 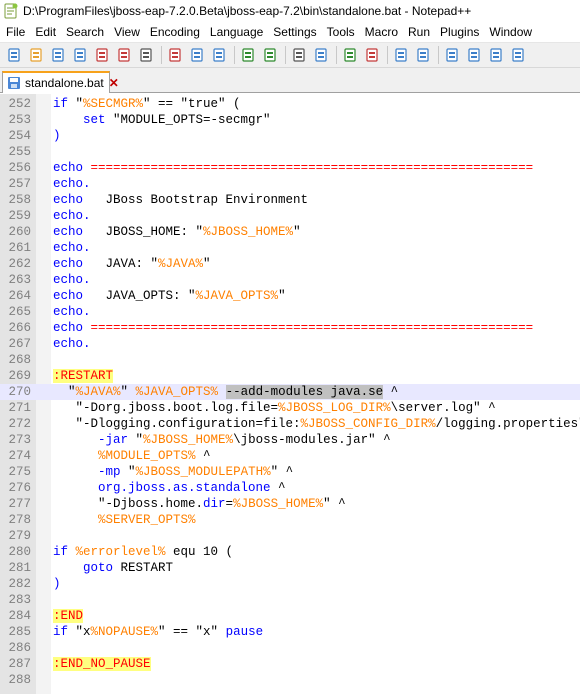 I want to click on code-line: 285 if "x%NOPAUSE%" == "x" pause, so click(x=290, y=632).